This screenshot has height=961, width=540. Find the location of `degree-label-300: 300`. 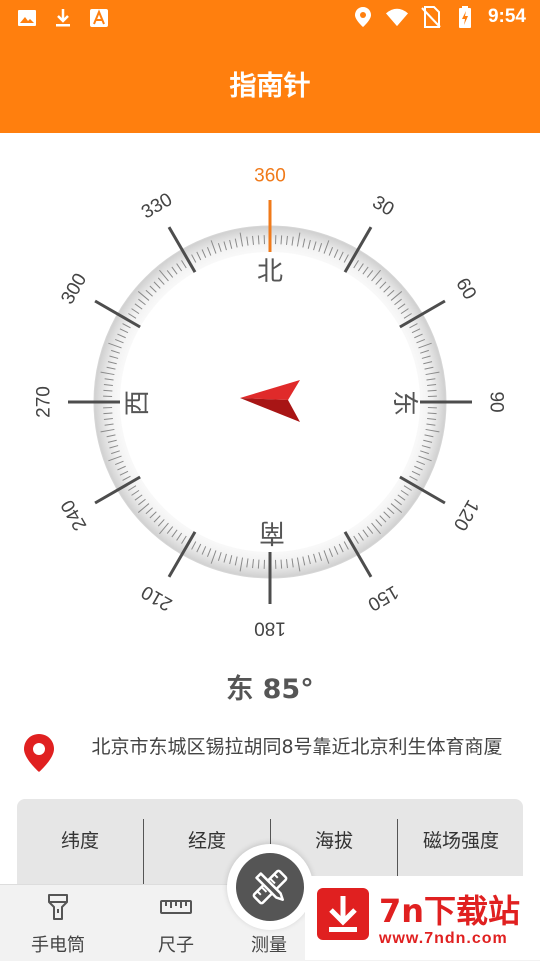

degree-label-300: 300 is located at coordinates (74, 289).